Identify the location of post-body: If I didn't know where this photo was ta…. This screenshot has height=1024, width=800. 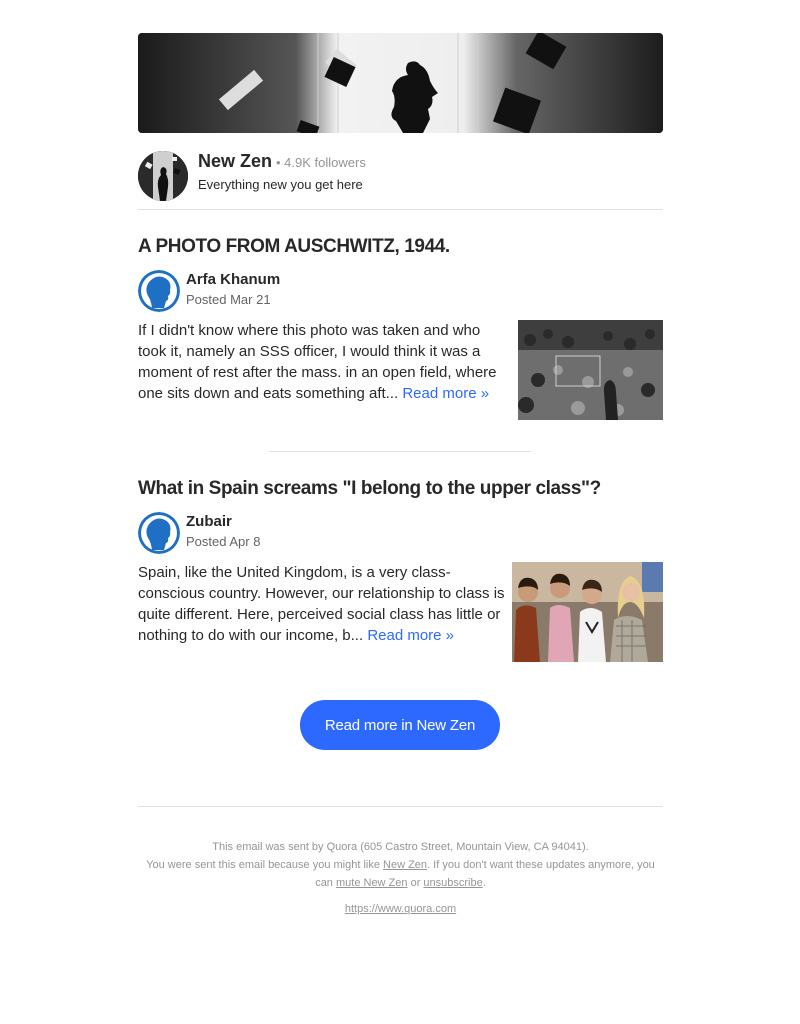
(400, 370).